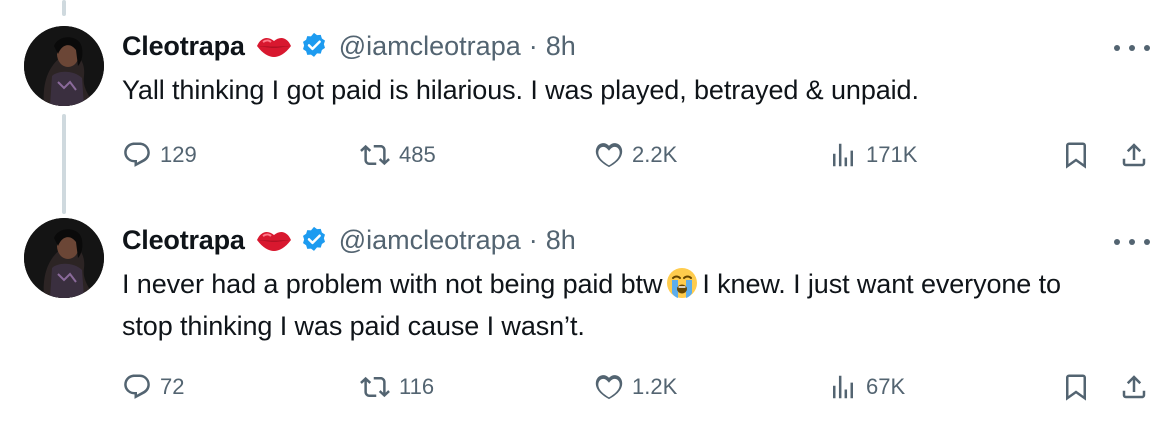 This screenshot has height=428, width=1172. What do you see at coordinates (655, 386) in the screenshot?
I see `like-count: 1.2K` at bounding box center [655, 386].